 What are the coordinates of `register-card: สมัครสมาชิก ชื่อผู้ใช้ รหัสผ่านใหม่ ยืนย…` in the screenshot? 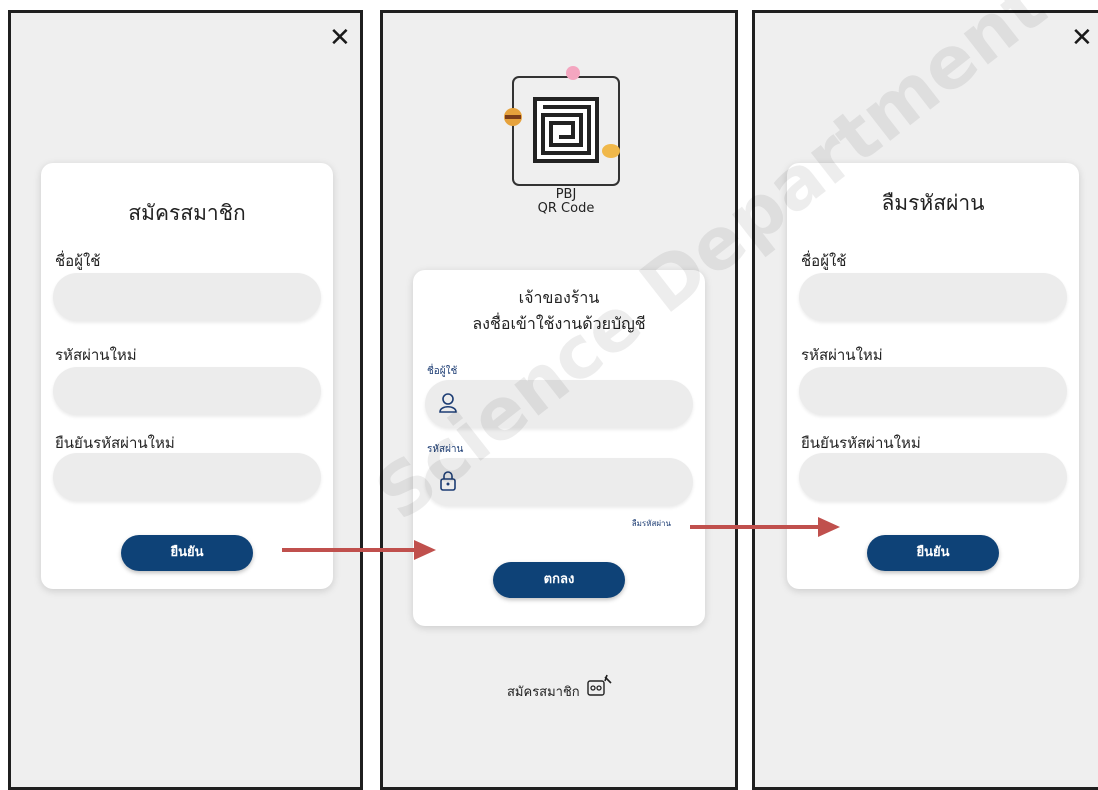 It's located at (187, 376).